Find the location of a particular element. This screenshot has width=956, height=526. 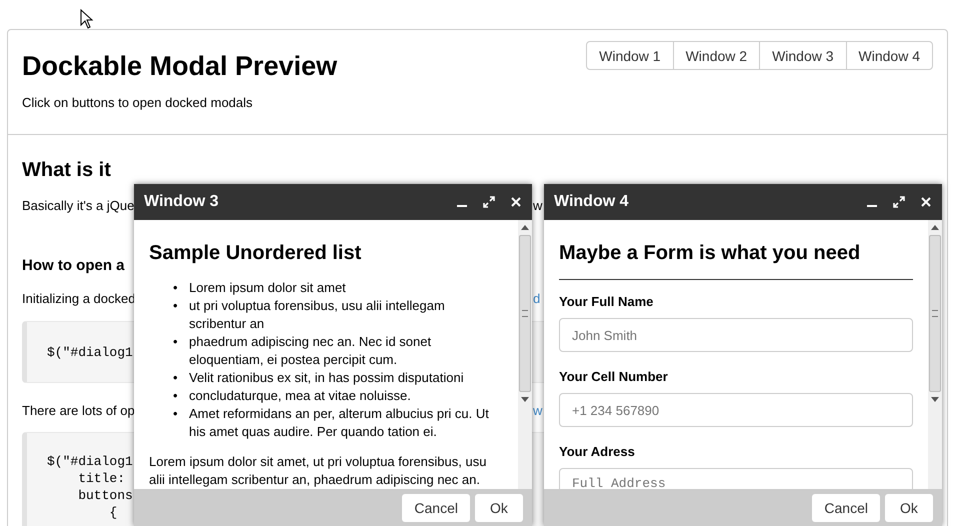

page-subtitle: Click on buttons to open docked modals is located at coordinates (138, 102).